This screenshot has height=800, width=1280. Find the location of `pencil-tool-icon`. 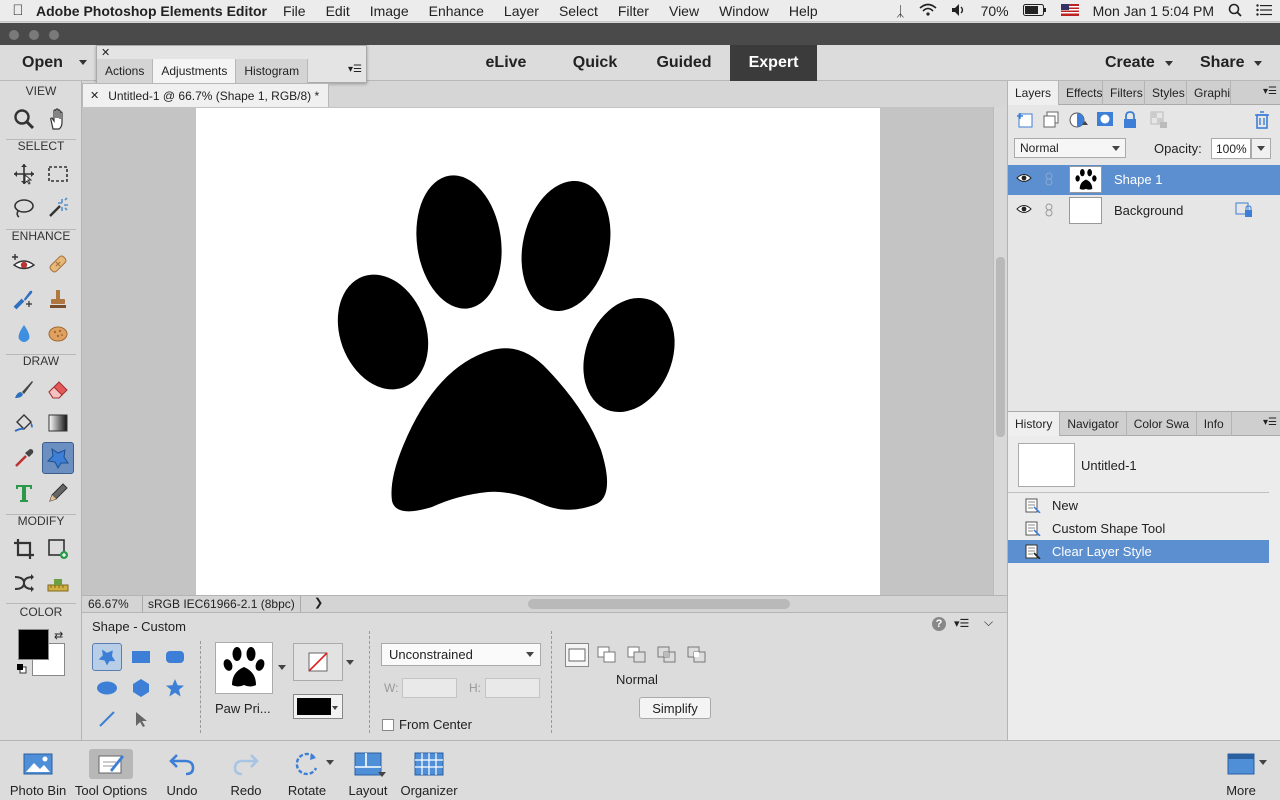

pencil-tool-icon is located at coordinates (58, 493).